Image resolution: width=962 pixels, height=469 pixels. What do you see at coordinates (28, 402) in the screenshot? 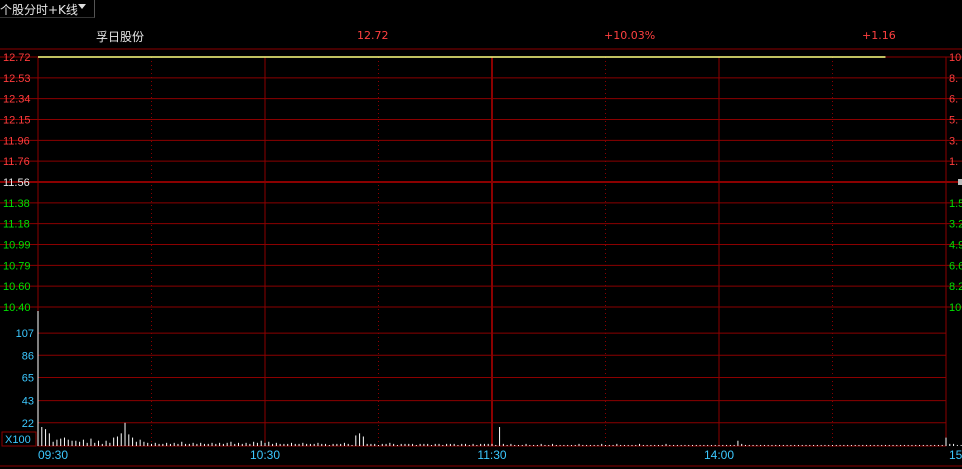
I see `volume-tick-label: 43` at bounding box center [28, 402].